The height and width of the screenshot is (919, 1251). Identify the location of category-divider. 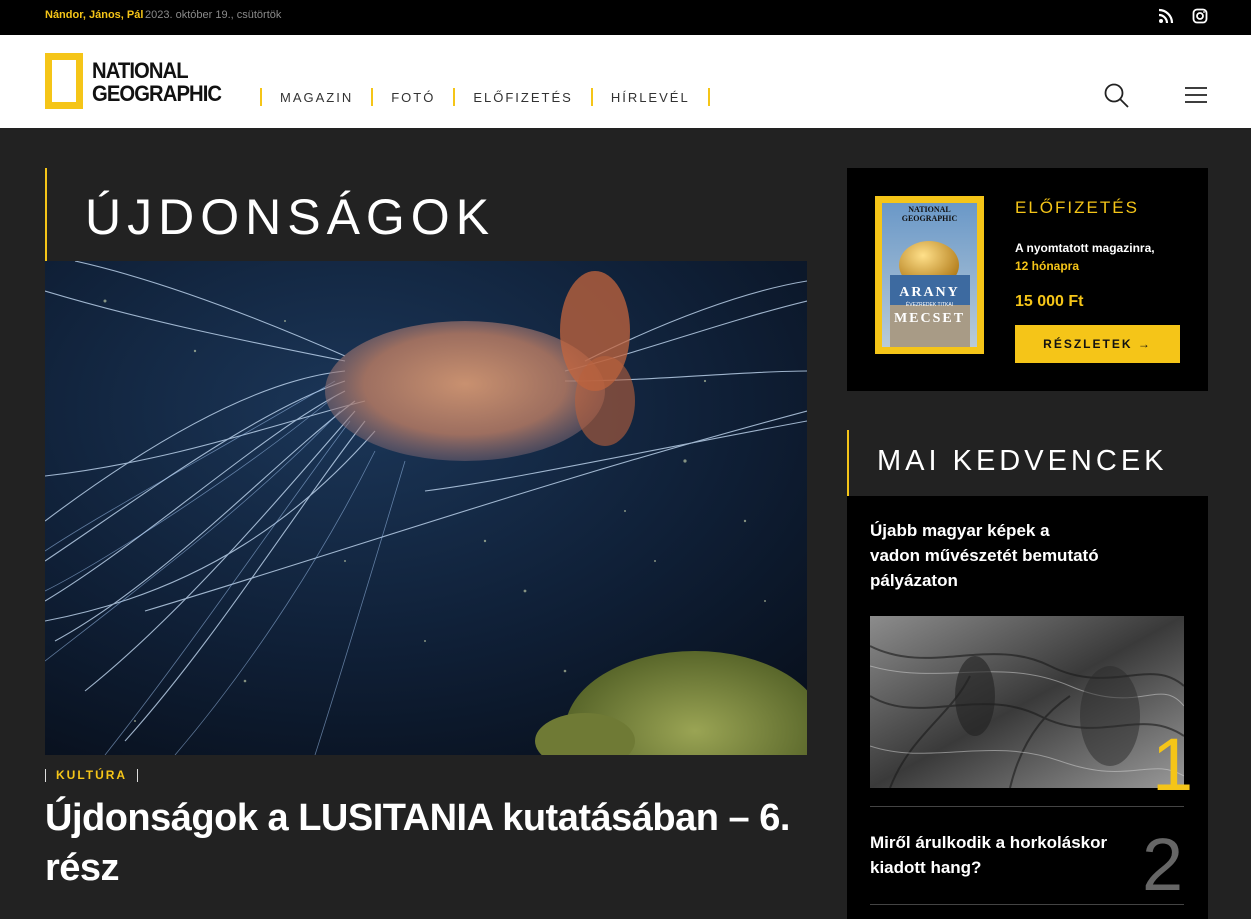
(138, 775).